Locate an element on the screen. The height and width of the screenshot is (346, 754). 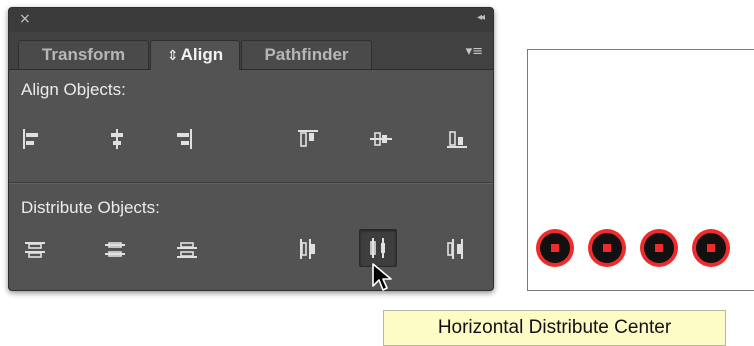
vertical-align-top-icon is located at coordinates (308, 139).